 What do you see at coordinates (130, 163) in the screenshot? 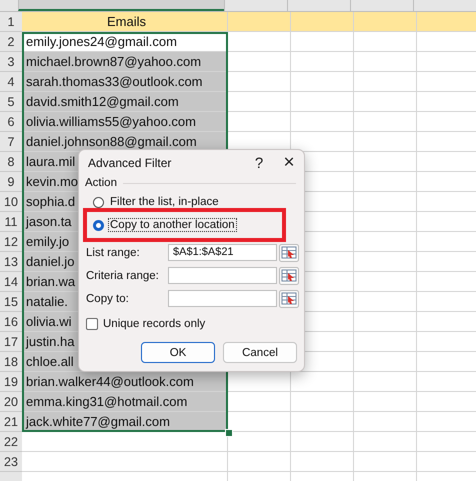
I see `dialog-title: Advanced Filter` at bounding box center [130, 163].